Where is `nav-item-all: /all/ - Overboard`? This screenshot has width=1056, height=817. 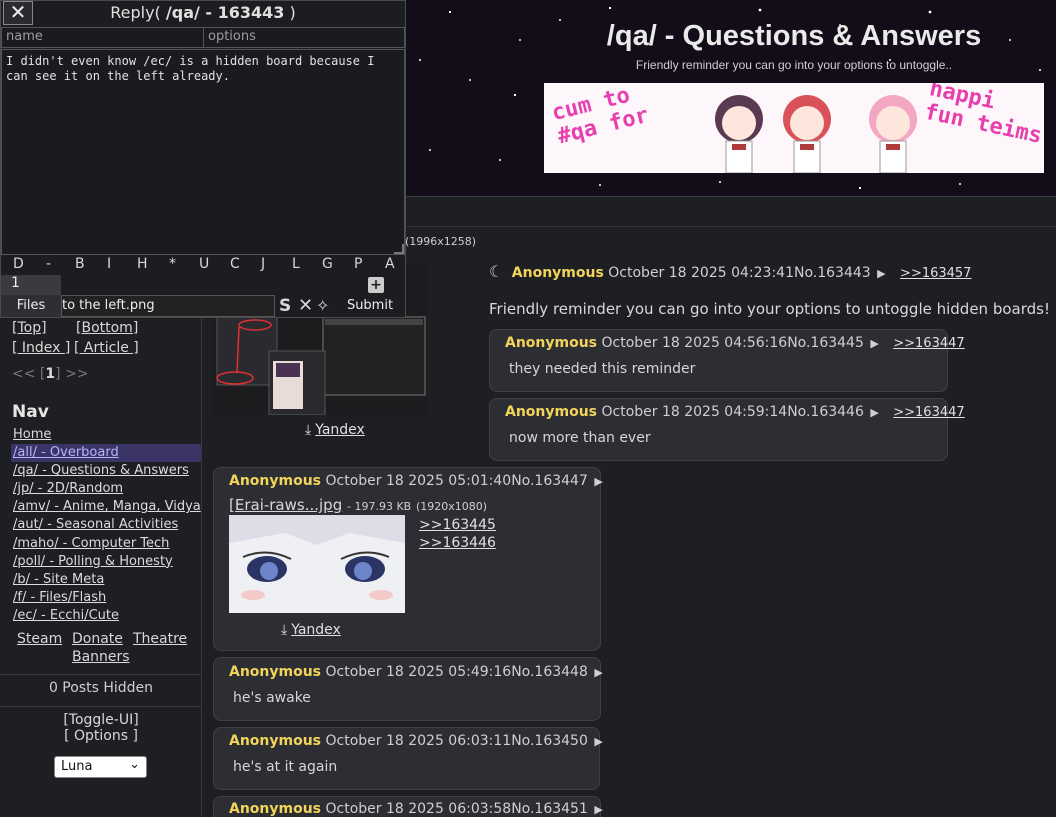 nav-item-all: /all/ - Overboard is located at coordinates (106, 453).